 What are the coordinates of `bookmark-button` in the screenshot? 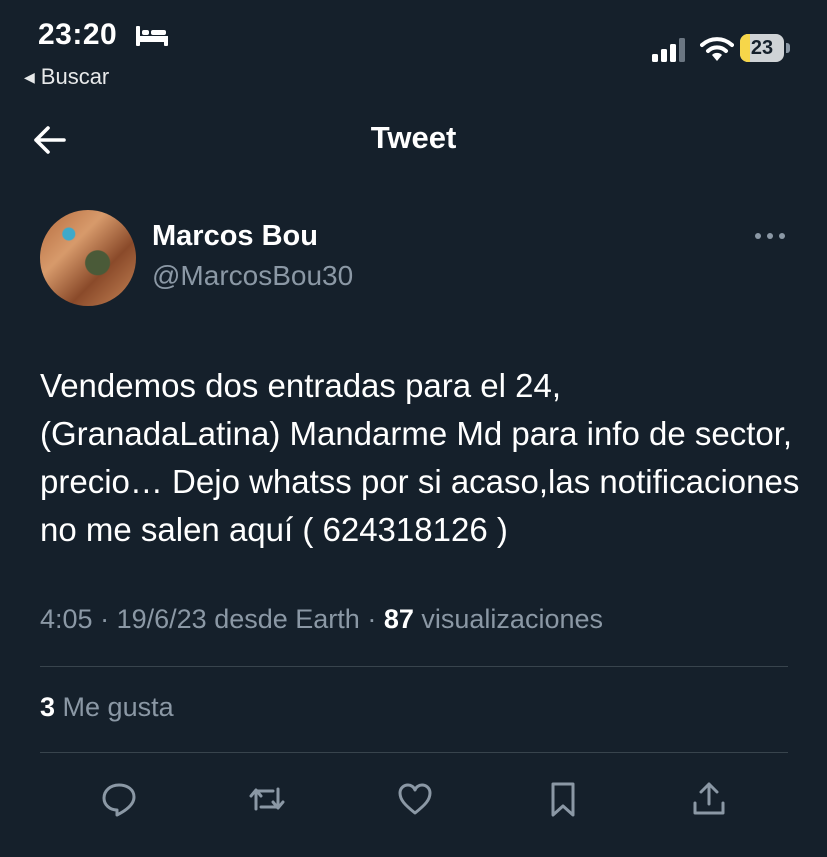 It's located at (563, 799).